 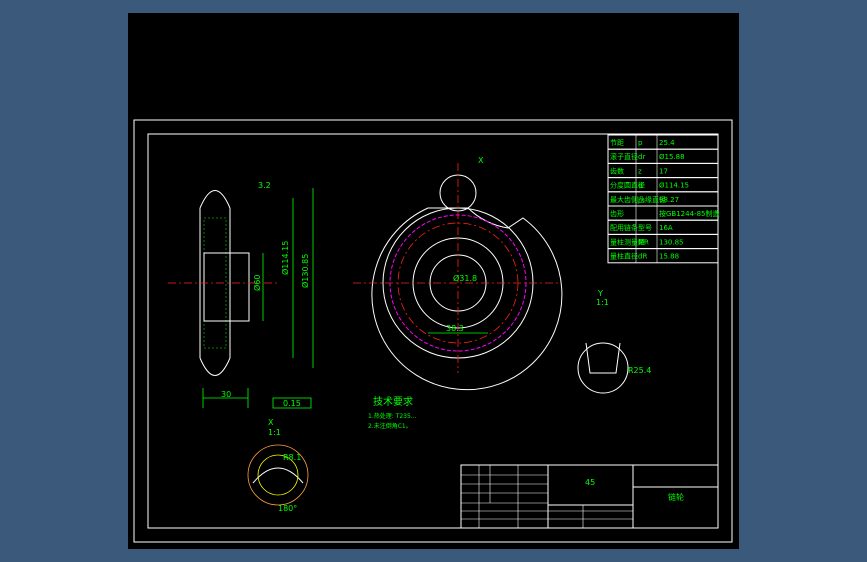 I want to click on table-row: 最大齿侧凸缘直径Jx 98.27, so click(x=663, y=199).